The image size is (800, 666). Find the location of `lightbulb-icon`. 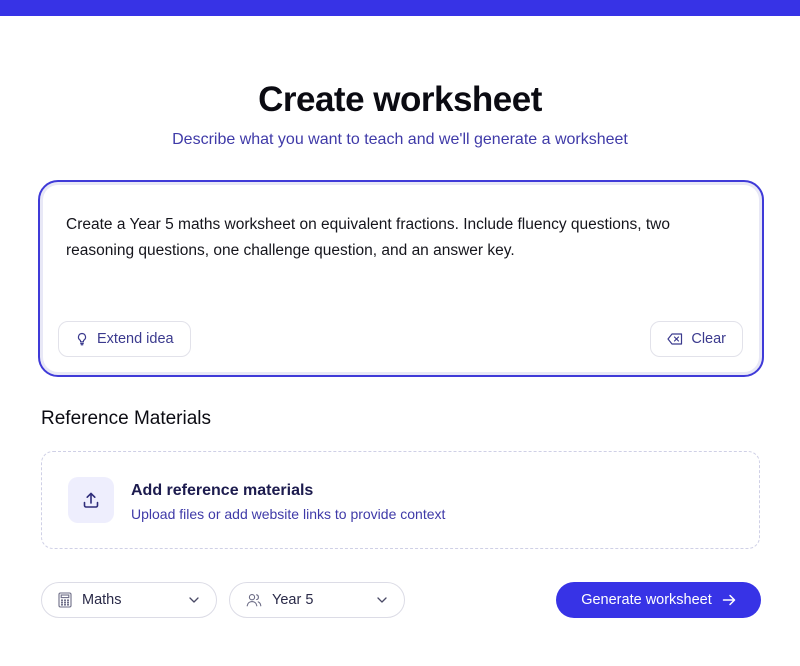

lightbulb-icon is located at coordinates (82, 339).